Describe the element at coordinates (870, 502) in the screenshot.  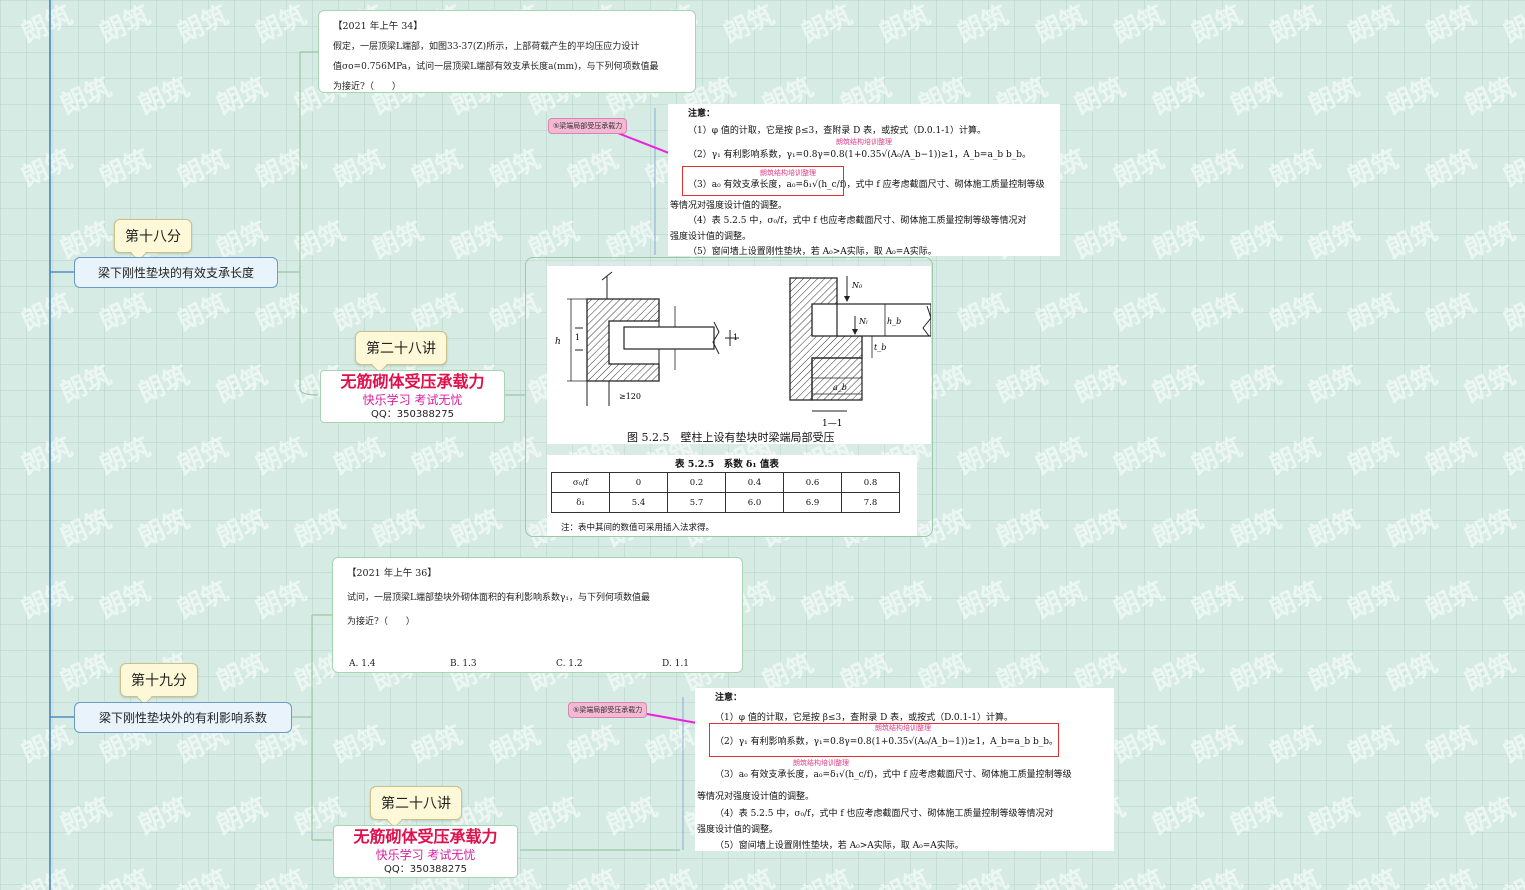
I see `table-cell: 7.8` at that location.